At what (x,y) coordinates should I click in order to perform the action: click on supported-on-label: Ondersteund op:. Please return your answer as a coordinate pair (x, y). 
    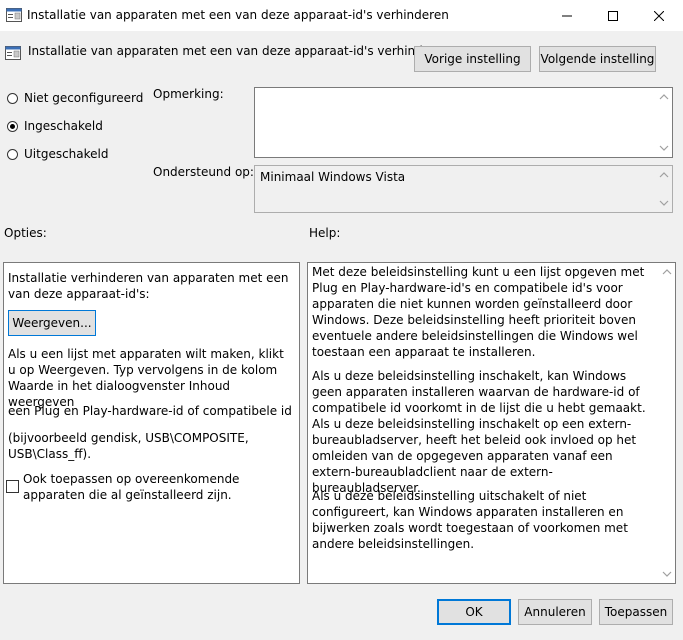
    Looking at the image, I should click on (203, 172).